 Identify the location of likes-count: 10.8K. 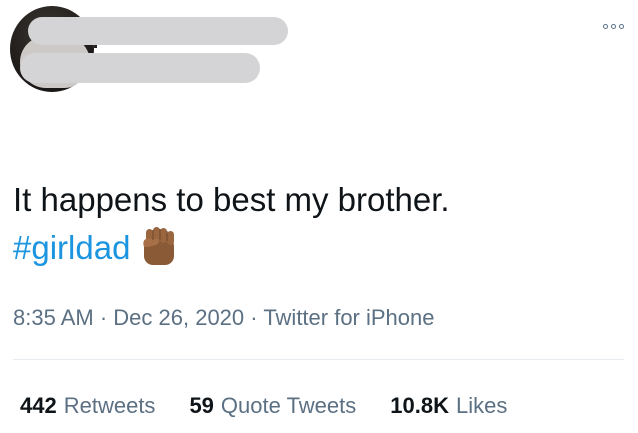
(419, 405).